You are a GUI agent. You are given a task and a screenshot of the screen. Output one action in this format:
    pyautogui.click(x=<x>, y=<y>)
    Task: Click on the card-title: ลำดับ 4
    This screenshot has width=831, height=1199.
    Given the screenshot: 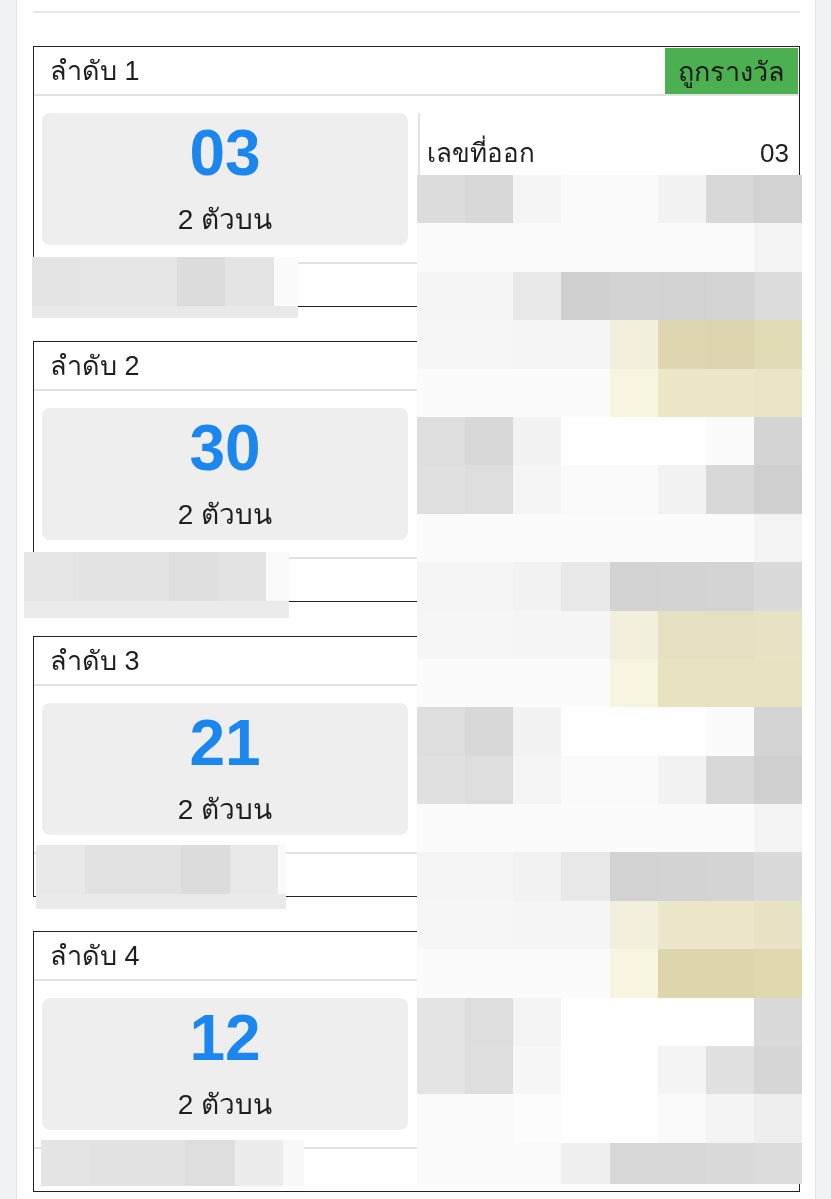 What is the action you would take?
    pyautogui.click(x=94, y=956)
    